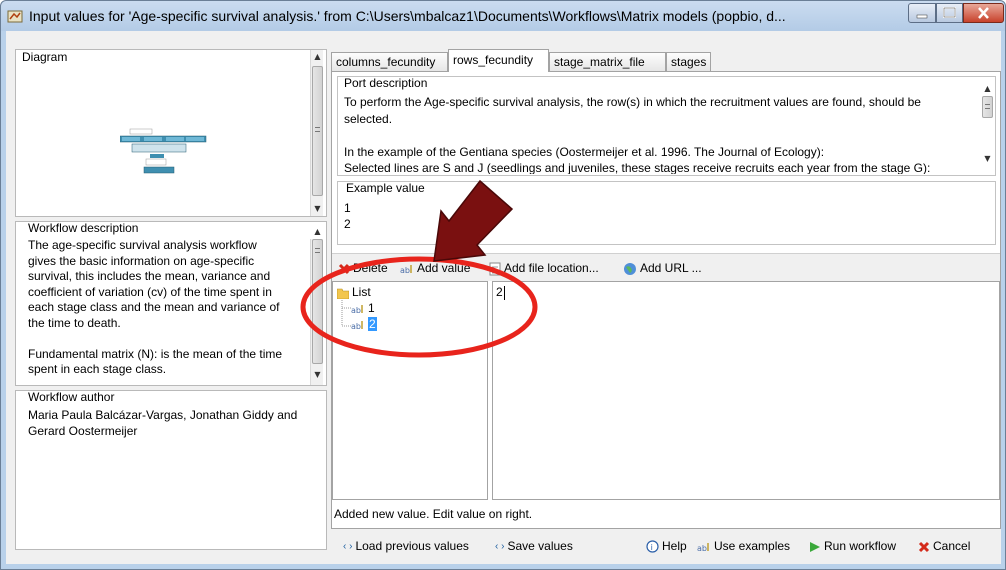 The width and height of the screenshot is (1006, 570). What do you see at coordinates (688, 61) in the screenshot?
I see `tab-stages: stages` at bounding box center [688, 61].